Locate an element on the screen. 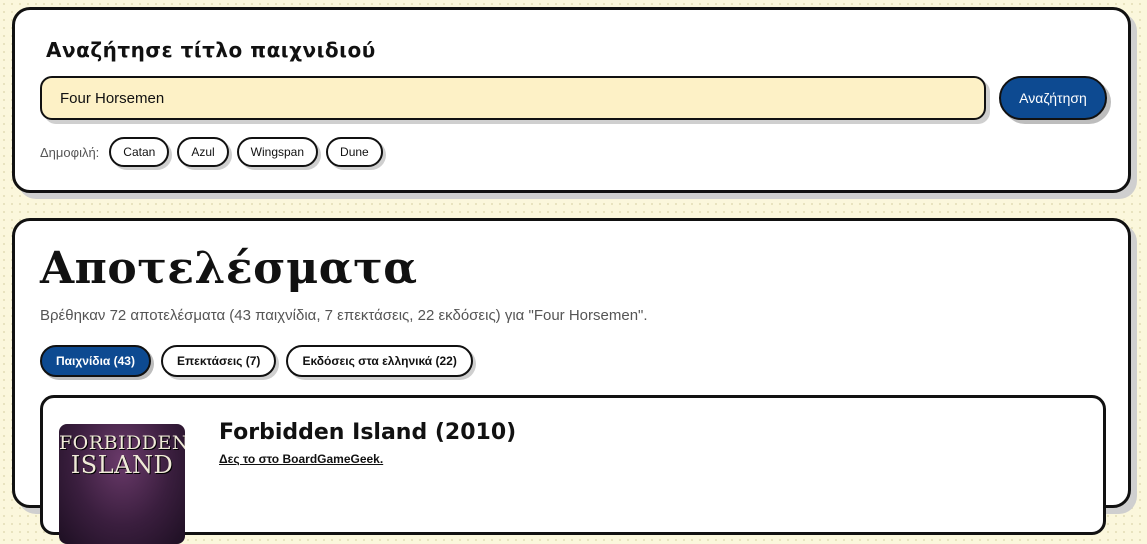 The height and width of the screenshot is (544, 1147). popular-chip-wingspan: Wingspan is located at coordinates (277, 152).